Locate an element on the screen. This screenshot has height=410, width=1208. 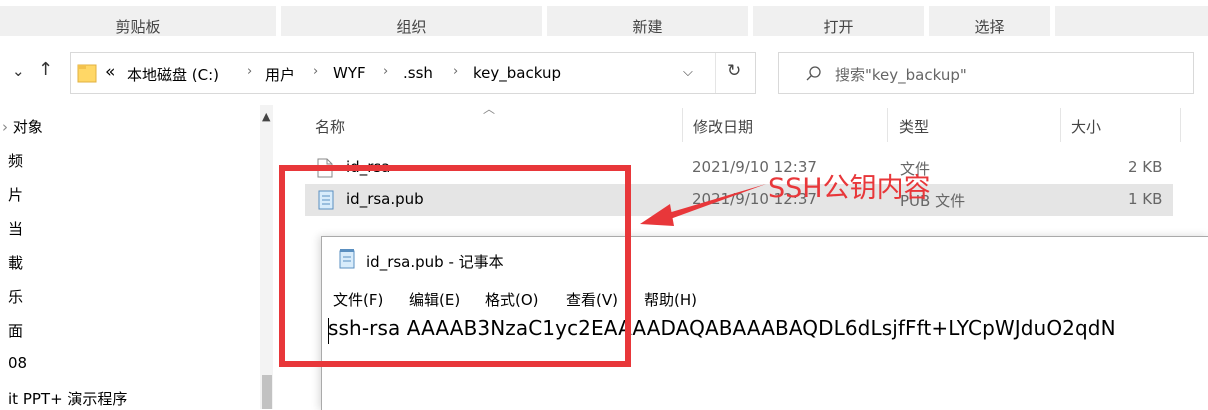
recent-locations-icon: ⌄ is located at coordinates (18, 71).